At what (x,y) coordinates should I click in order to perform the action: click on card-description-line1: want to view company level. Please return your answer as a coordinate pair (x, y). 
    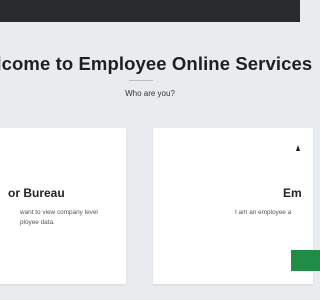
    Looking at the image, I should click on (59, 212).